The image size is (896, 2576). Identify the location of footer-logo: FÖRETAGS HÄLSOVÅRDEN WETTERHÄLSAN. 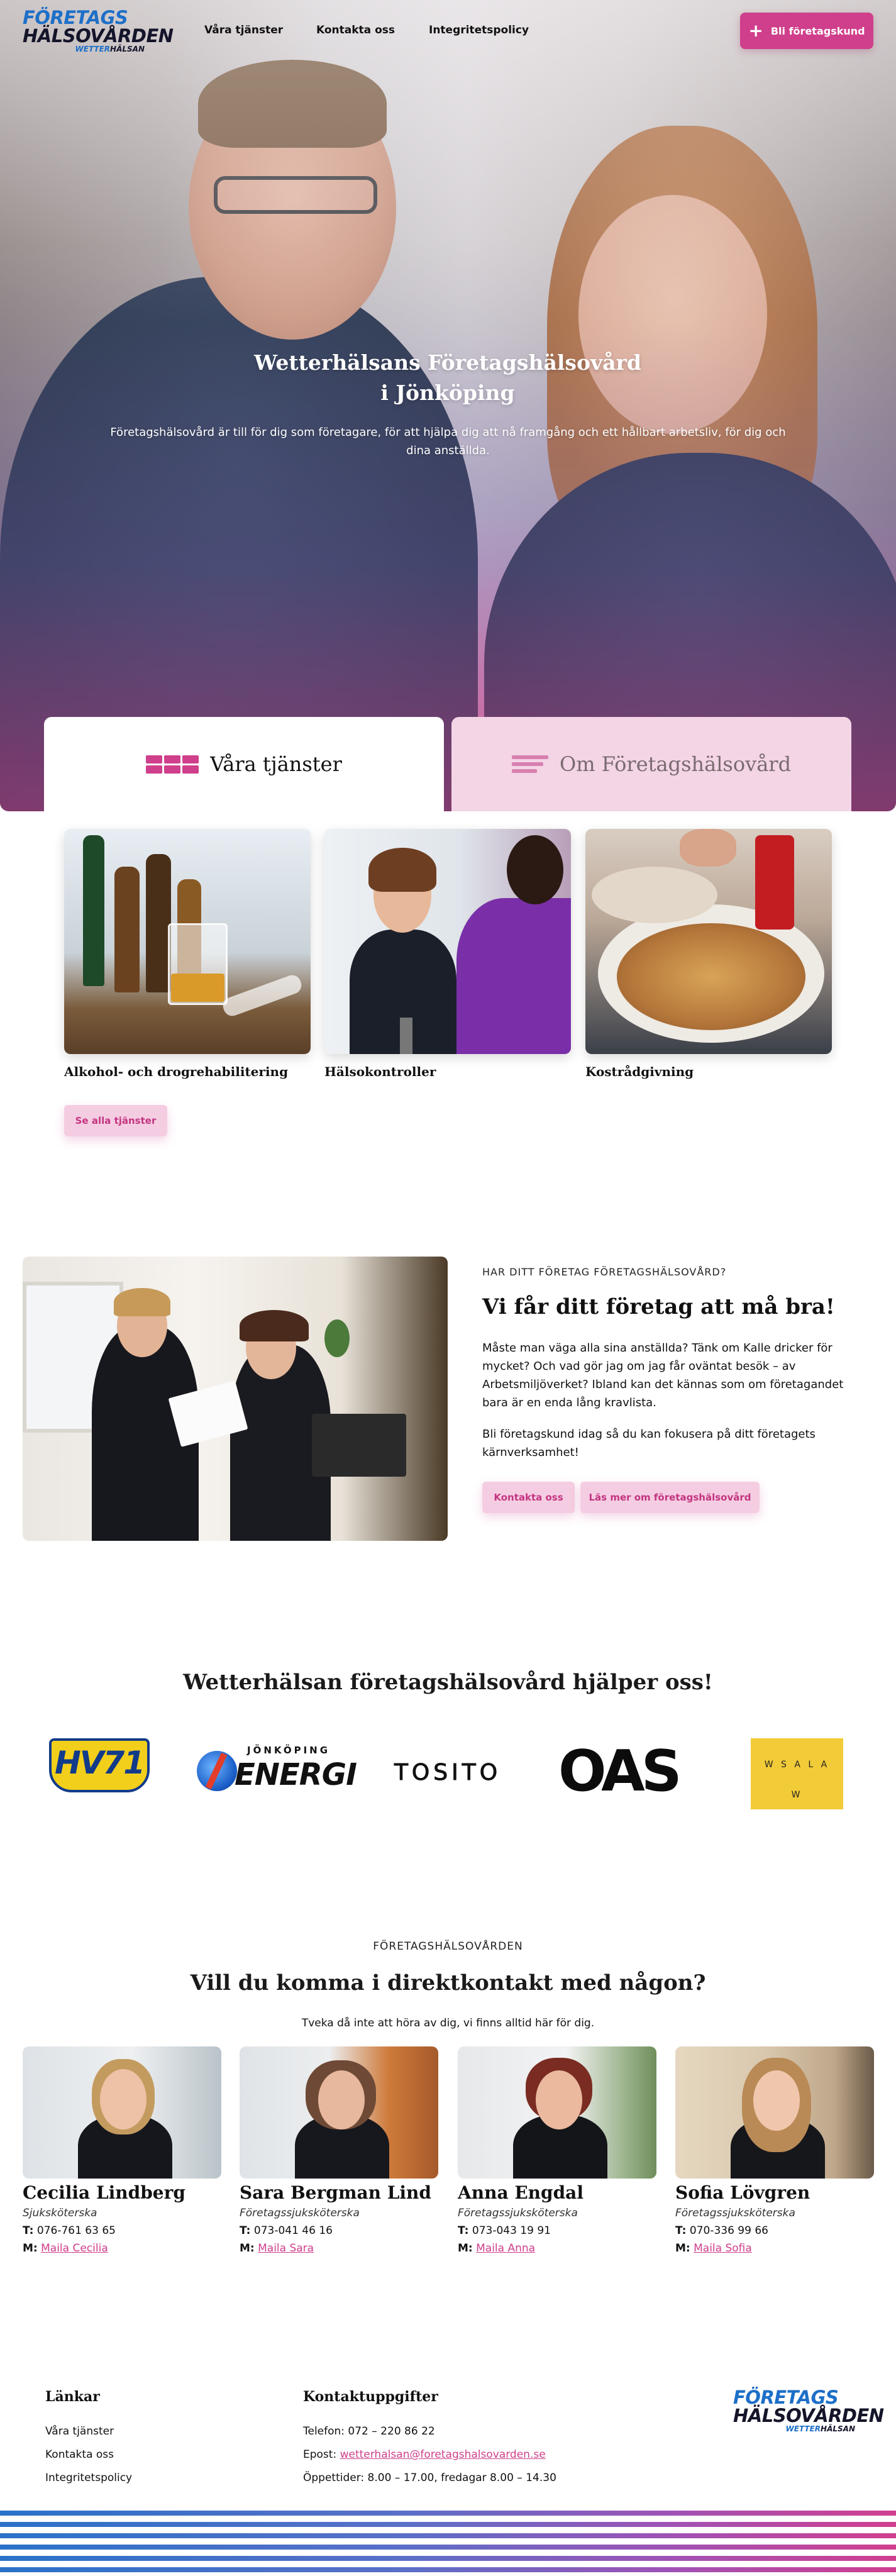
(808, 2410).